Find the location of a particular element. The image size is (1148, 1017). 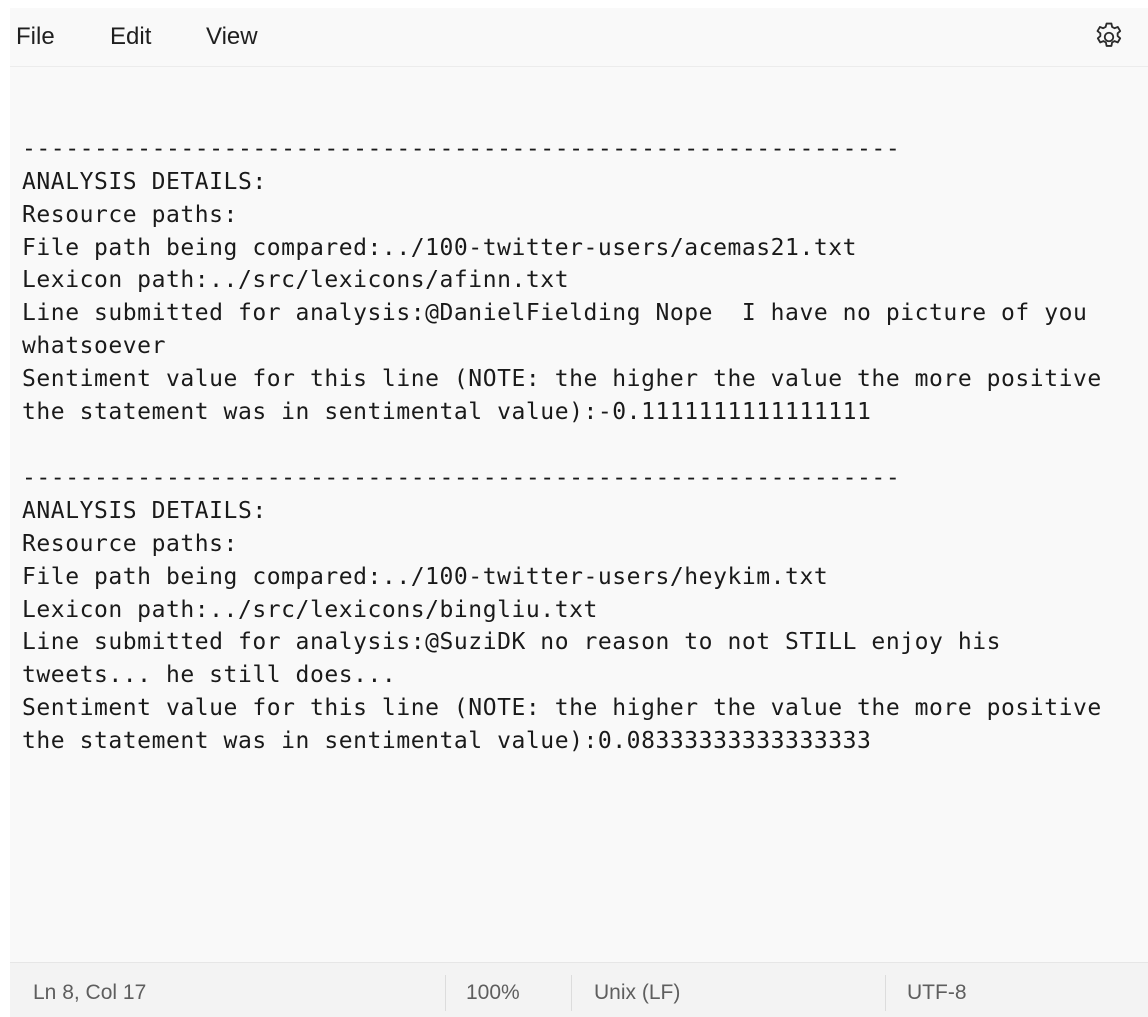

gear-icon is located at coordinates (1109, 37).